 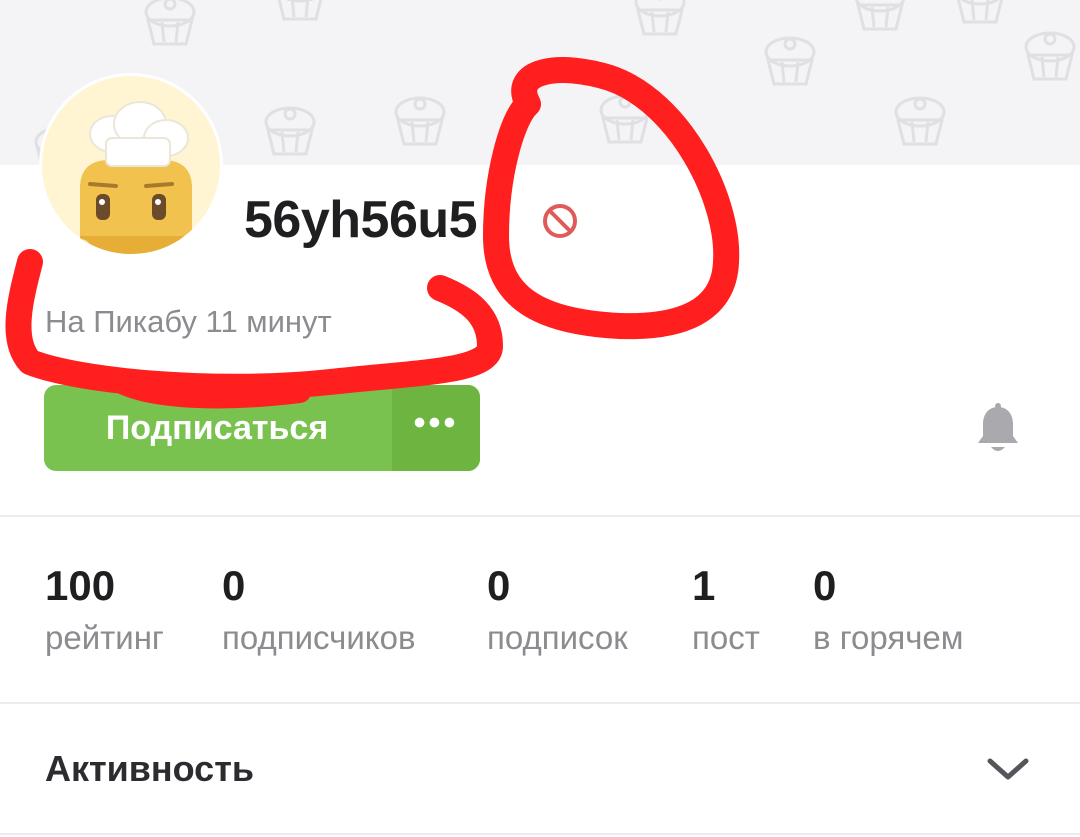 I want to click on stat-value: 1, so click(x=704, y=585).